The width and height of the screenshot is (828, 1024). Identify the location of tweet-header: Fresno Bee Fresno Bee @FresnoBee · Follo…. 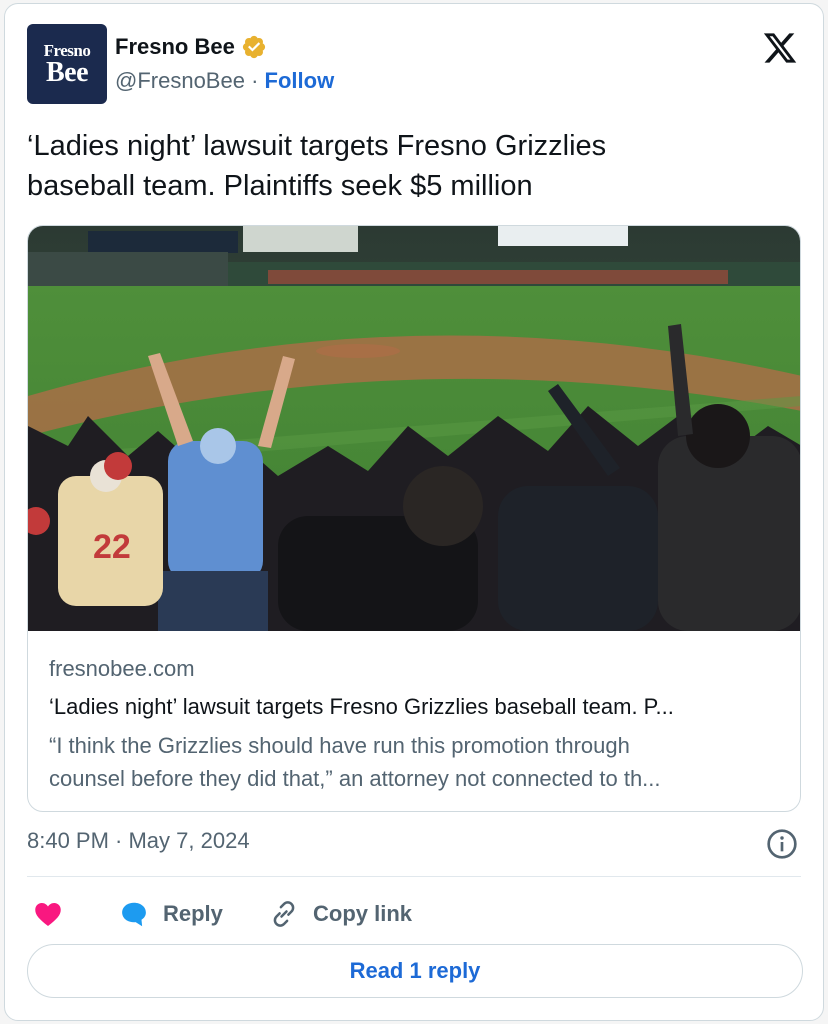
(414, 65).